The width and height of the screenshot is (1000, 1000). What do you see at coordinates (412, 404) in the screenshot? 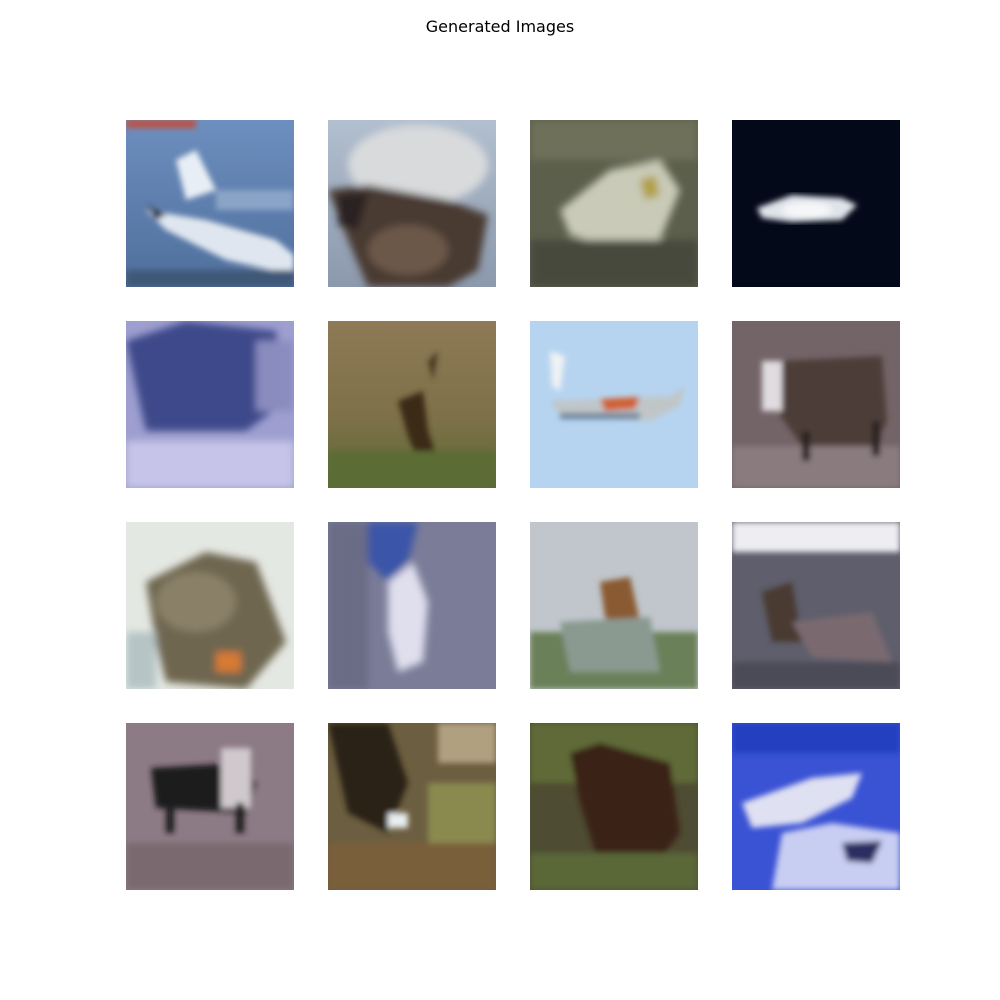
I see `generated-image-r2c2` at bounding box center [412, 404].